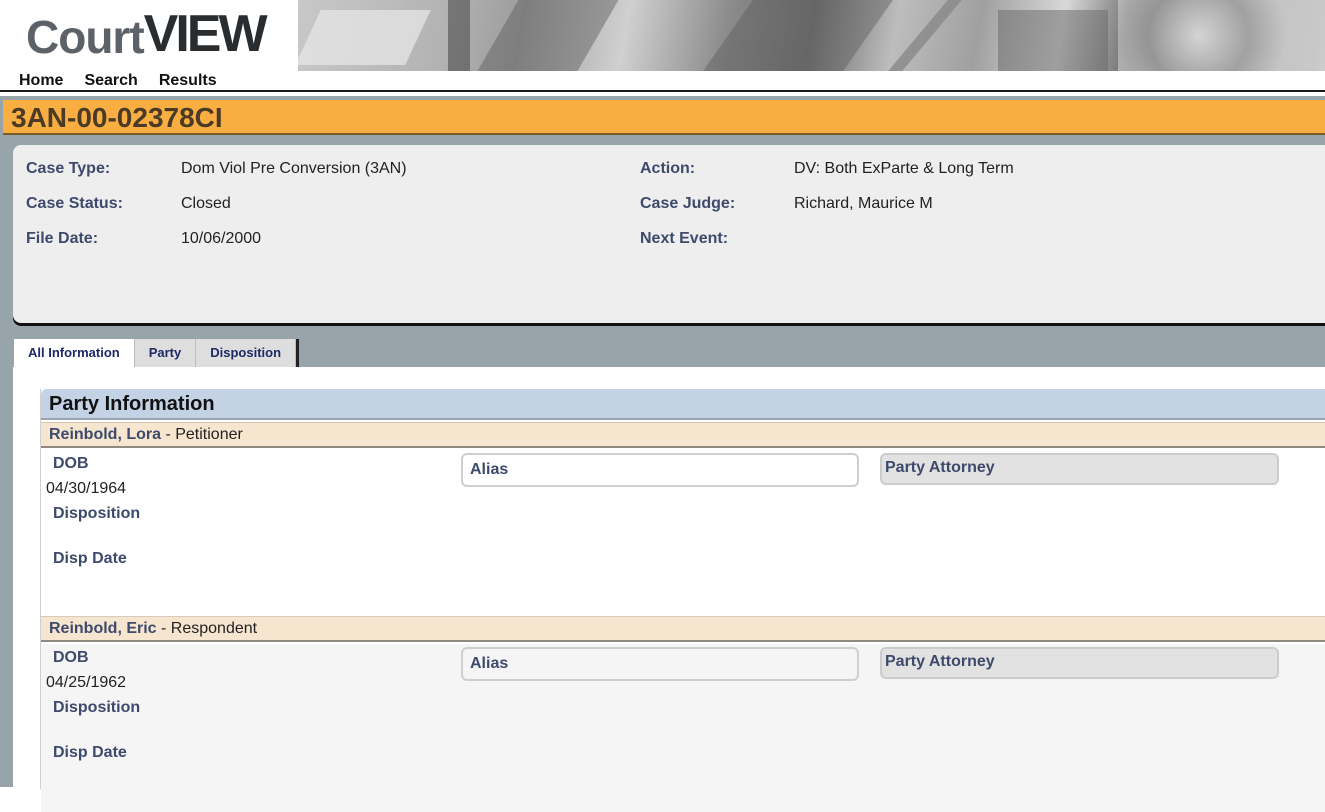 The image size is (1325, 812). Describe the element at coordinates (221, 238) in the screenshot. I see `file-date-value: 10/06/2000` at that location.